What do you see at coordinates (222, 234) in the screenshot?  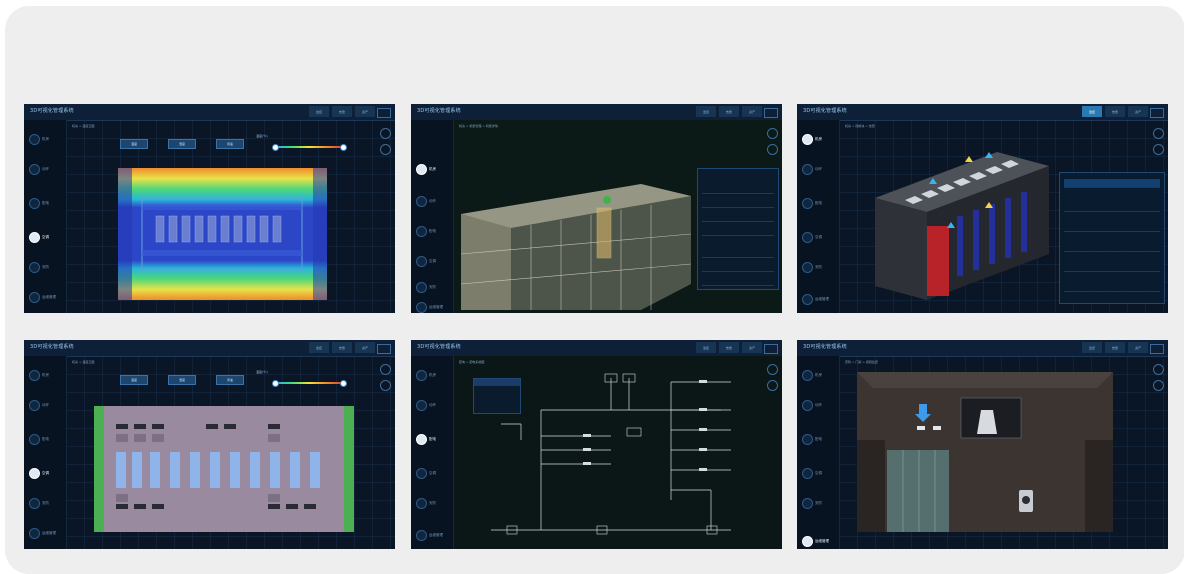 I see `thermal-cloud-map` at bounding box center [222, 234].